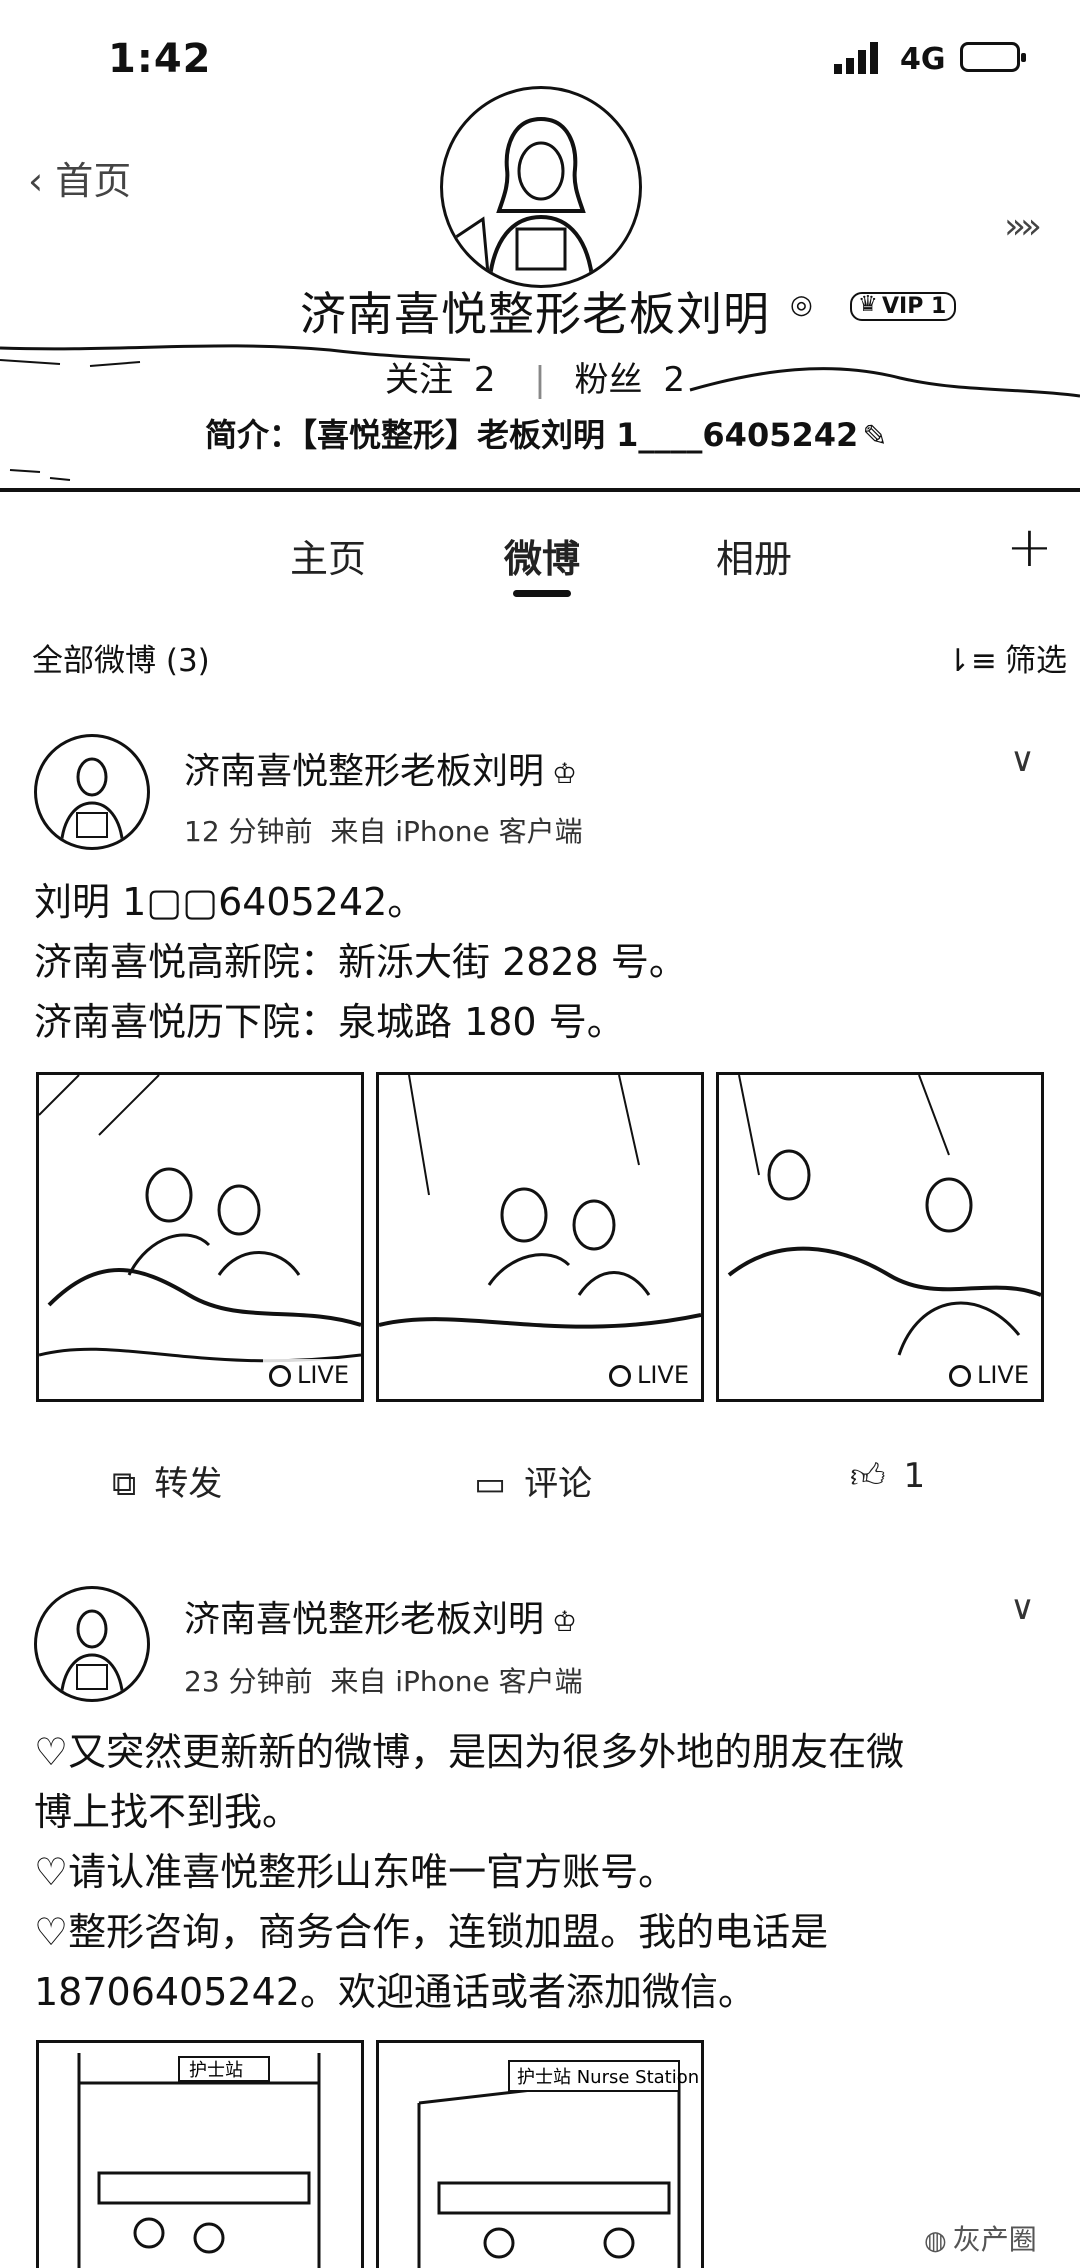  I want to click on header-divider, so click(540, 490).